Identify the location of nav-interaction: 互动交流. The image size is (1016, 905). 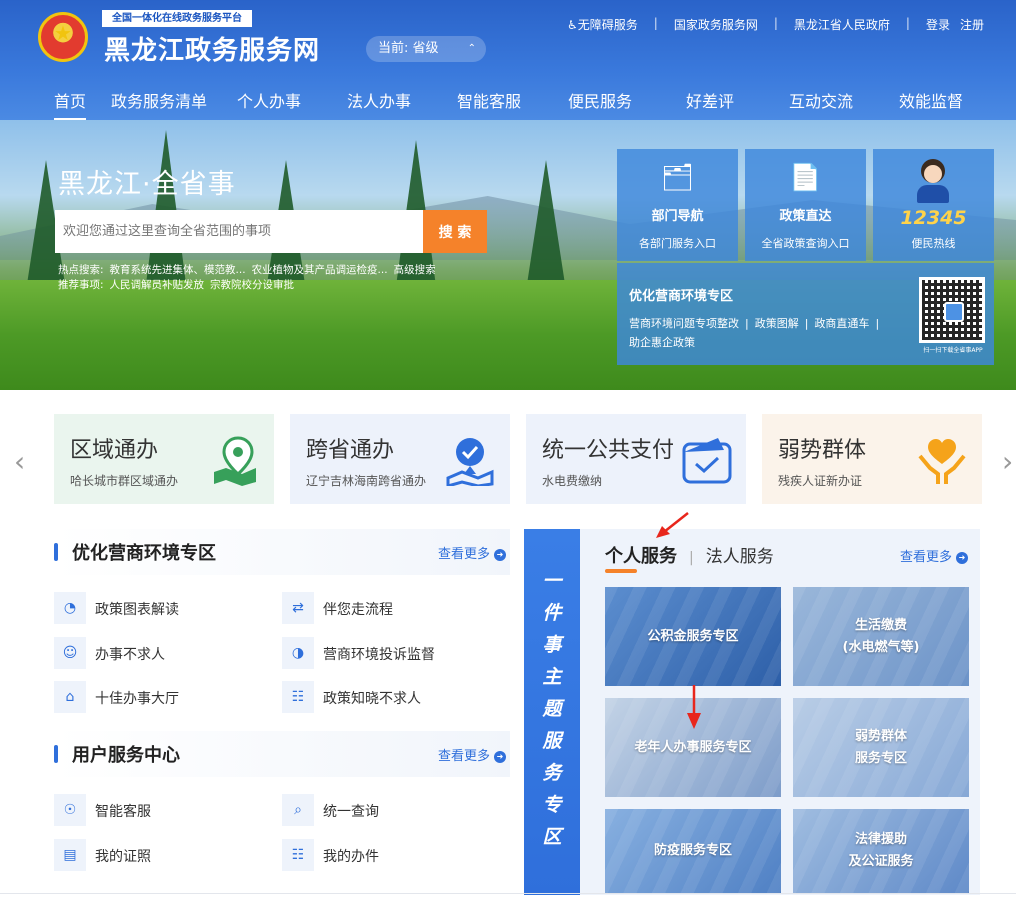
(821, 100).